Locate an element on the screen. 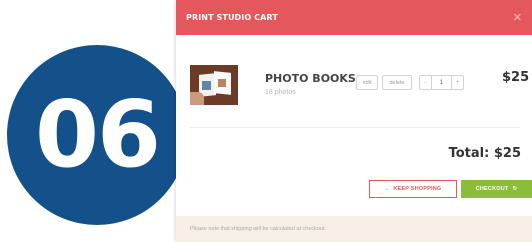 The image size is (532, 242). step-number: 06 is located at coordinates (97, 134).